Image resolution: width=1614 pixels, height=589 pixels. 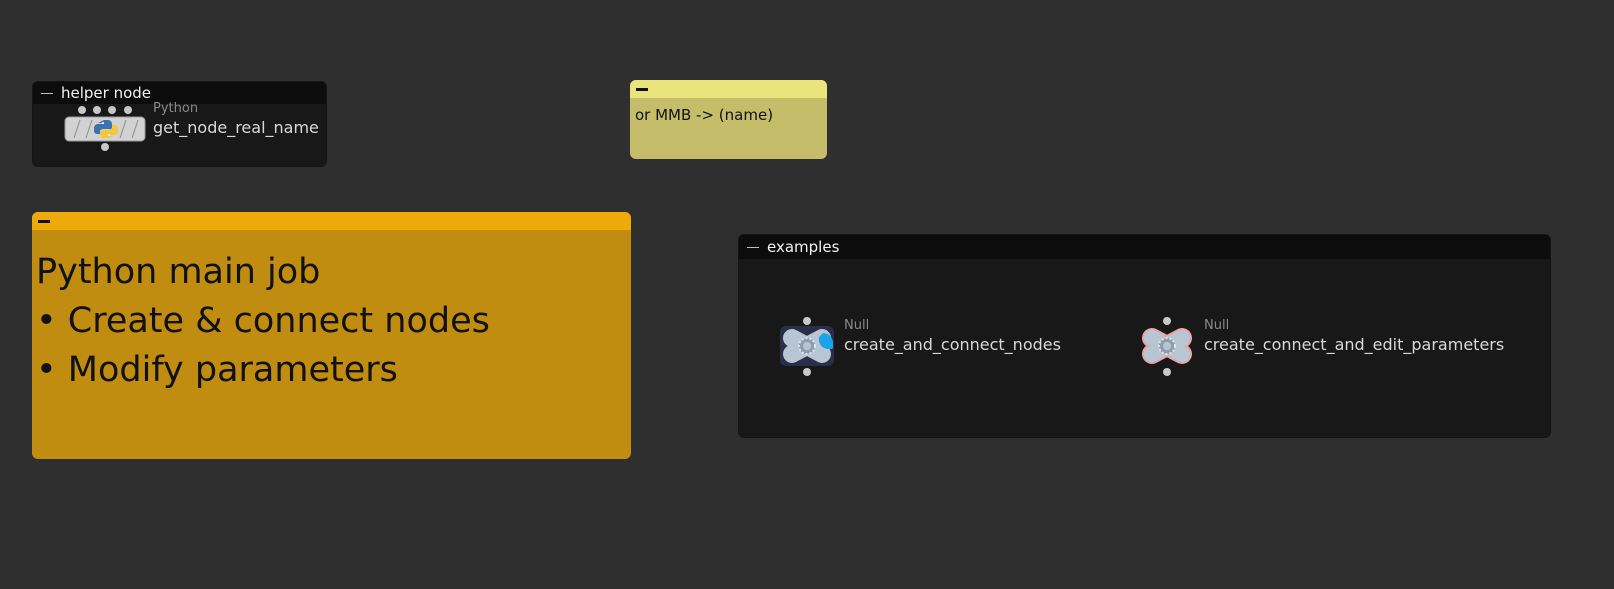 I want to click on python-node: Python get_node_real_name, so click(x=194, y=127).